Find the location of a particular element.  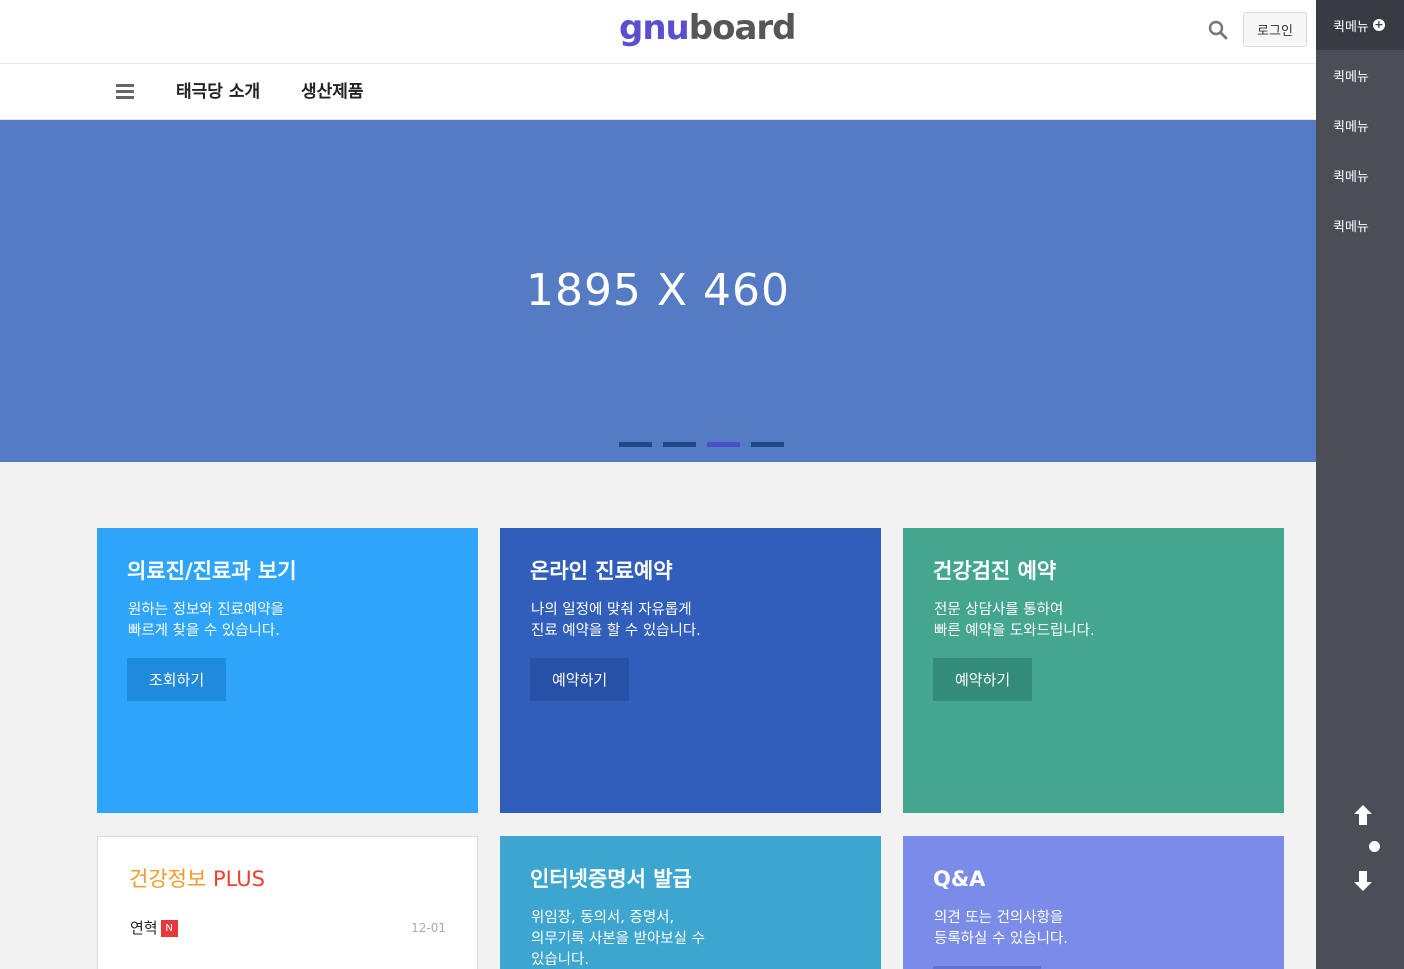

card-title: 의료진/진료과 보기 is located at coordinates (212, 571).